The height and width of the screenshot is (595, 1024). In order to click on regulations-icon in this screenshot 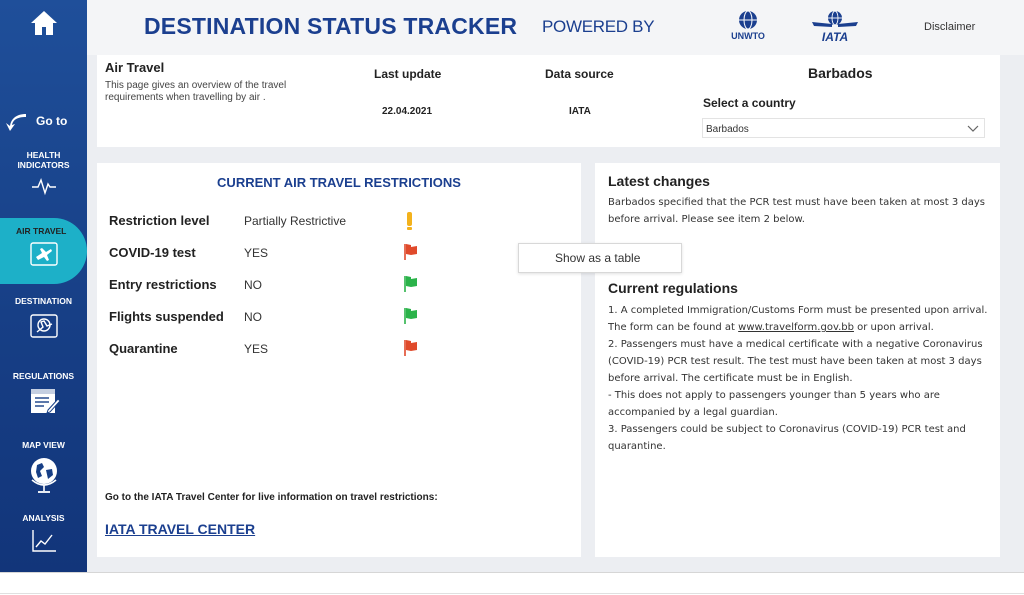, I will do `click(45, 401)`.